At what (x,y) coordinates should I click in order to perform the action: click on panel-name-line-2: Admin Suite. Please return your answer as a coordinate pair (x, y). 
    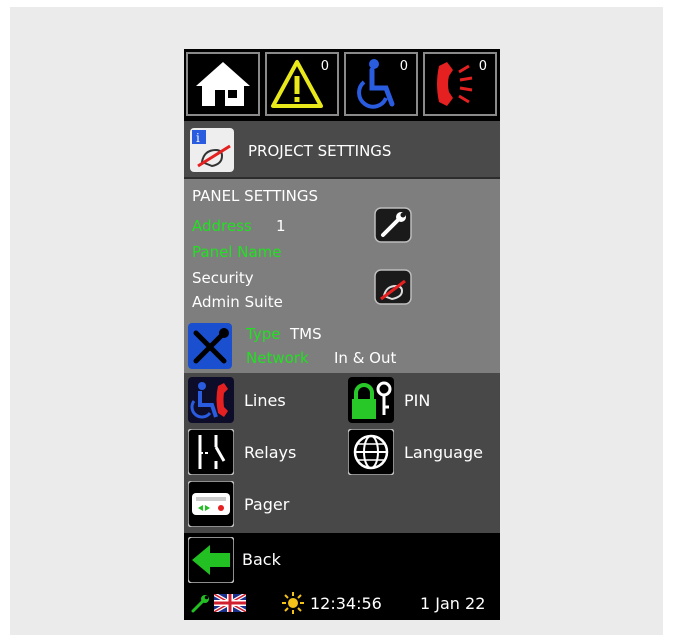
    Looking at the image, I should click on (237, 302).